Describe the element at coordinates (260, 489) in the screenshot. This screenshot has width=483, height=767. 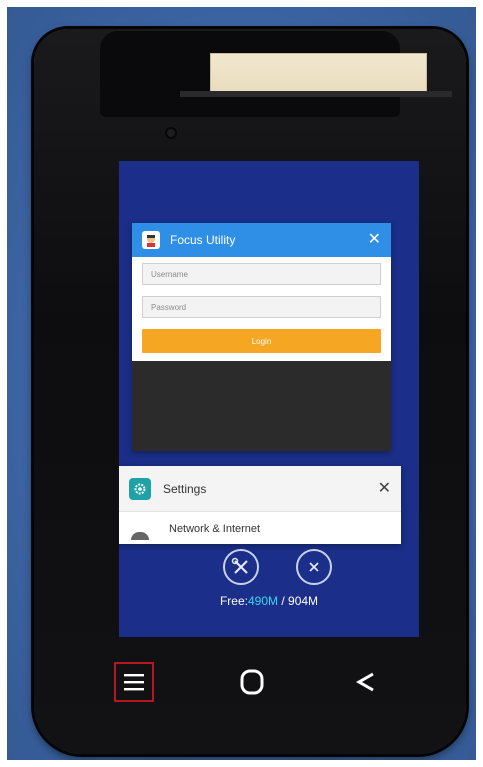
I see `settings-header: Settings ✕` at that location.